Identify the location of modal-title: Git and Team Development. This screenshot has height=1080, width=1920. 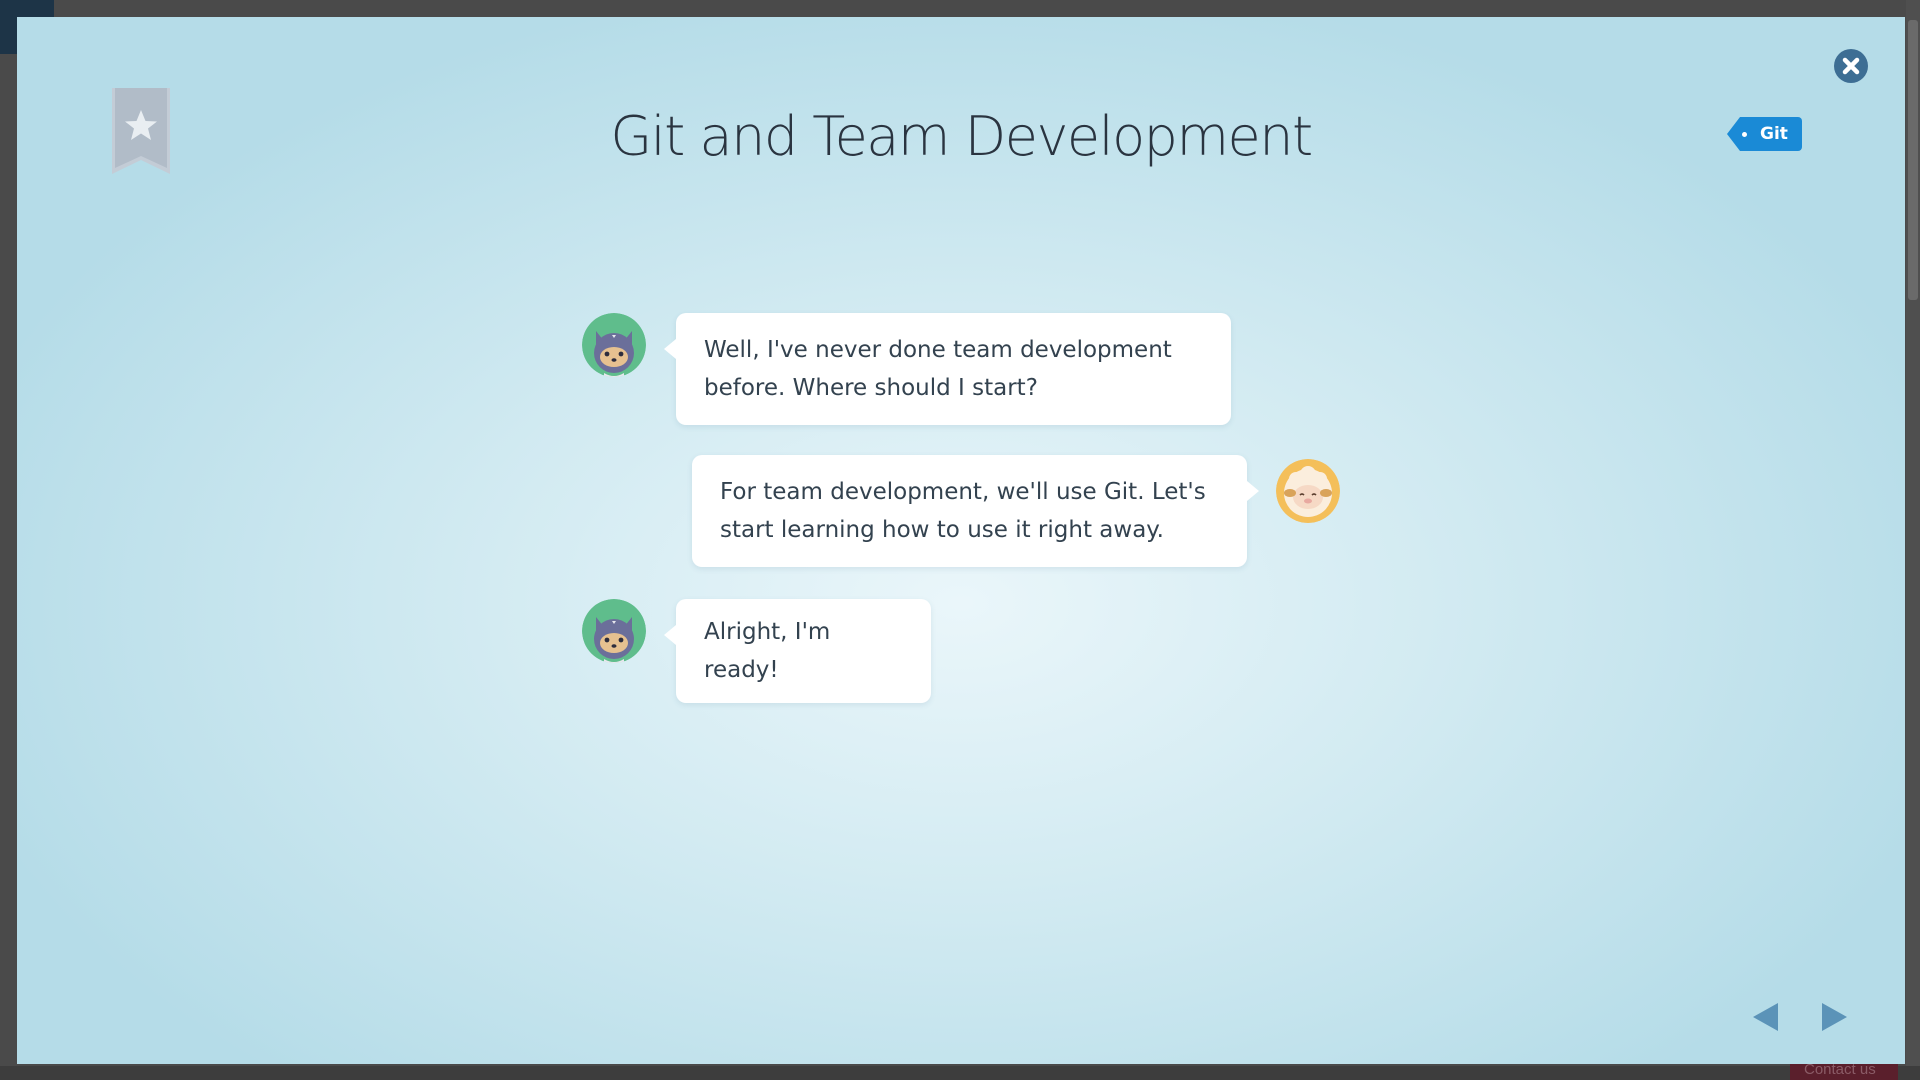
(961, 136).